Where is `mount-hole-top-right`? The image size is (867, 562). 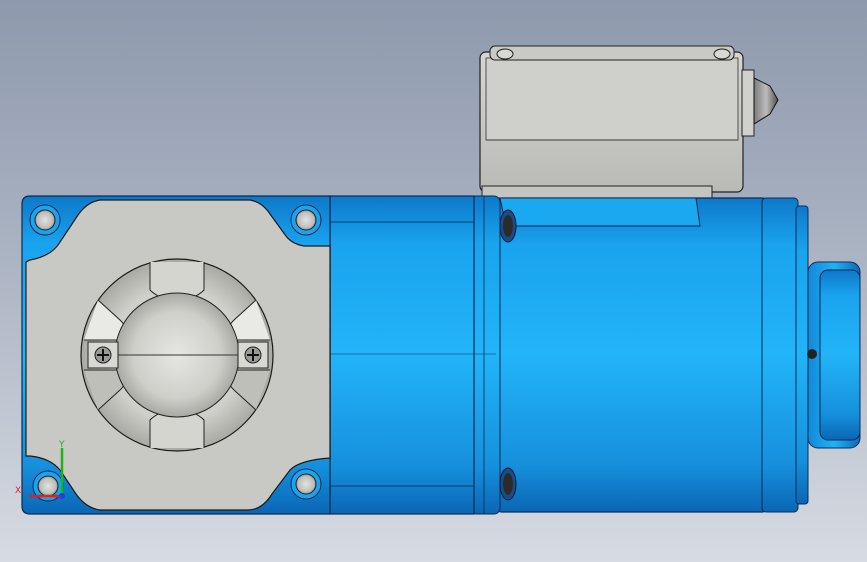
mount-hole-top-right is located at coordinates (306, 220).